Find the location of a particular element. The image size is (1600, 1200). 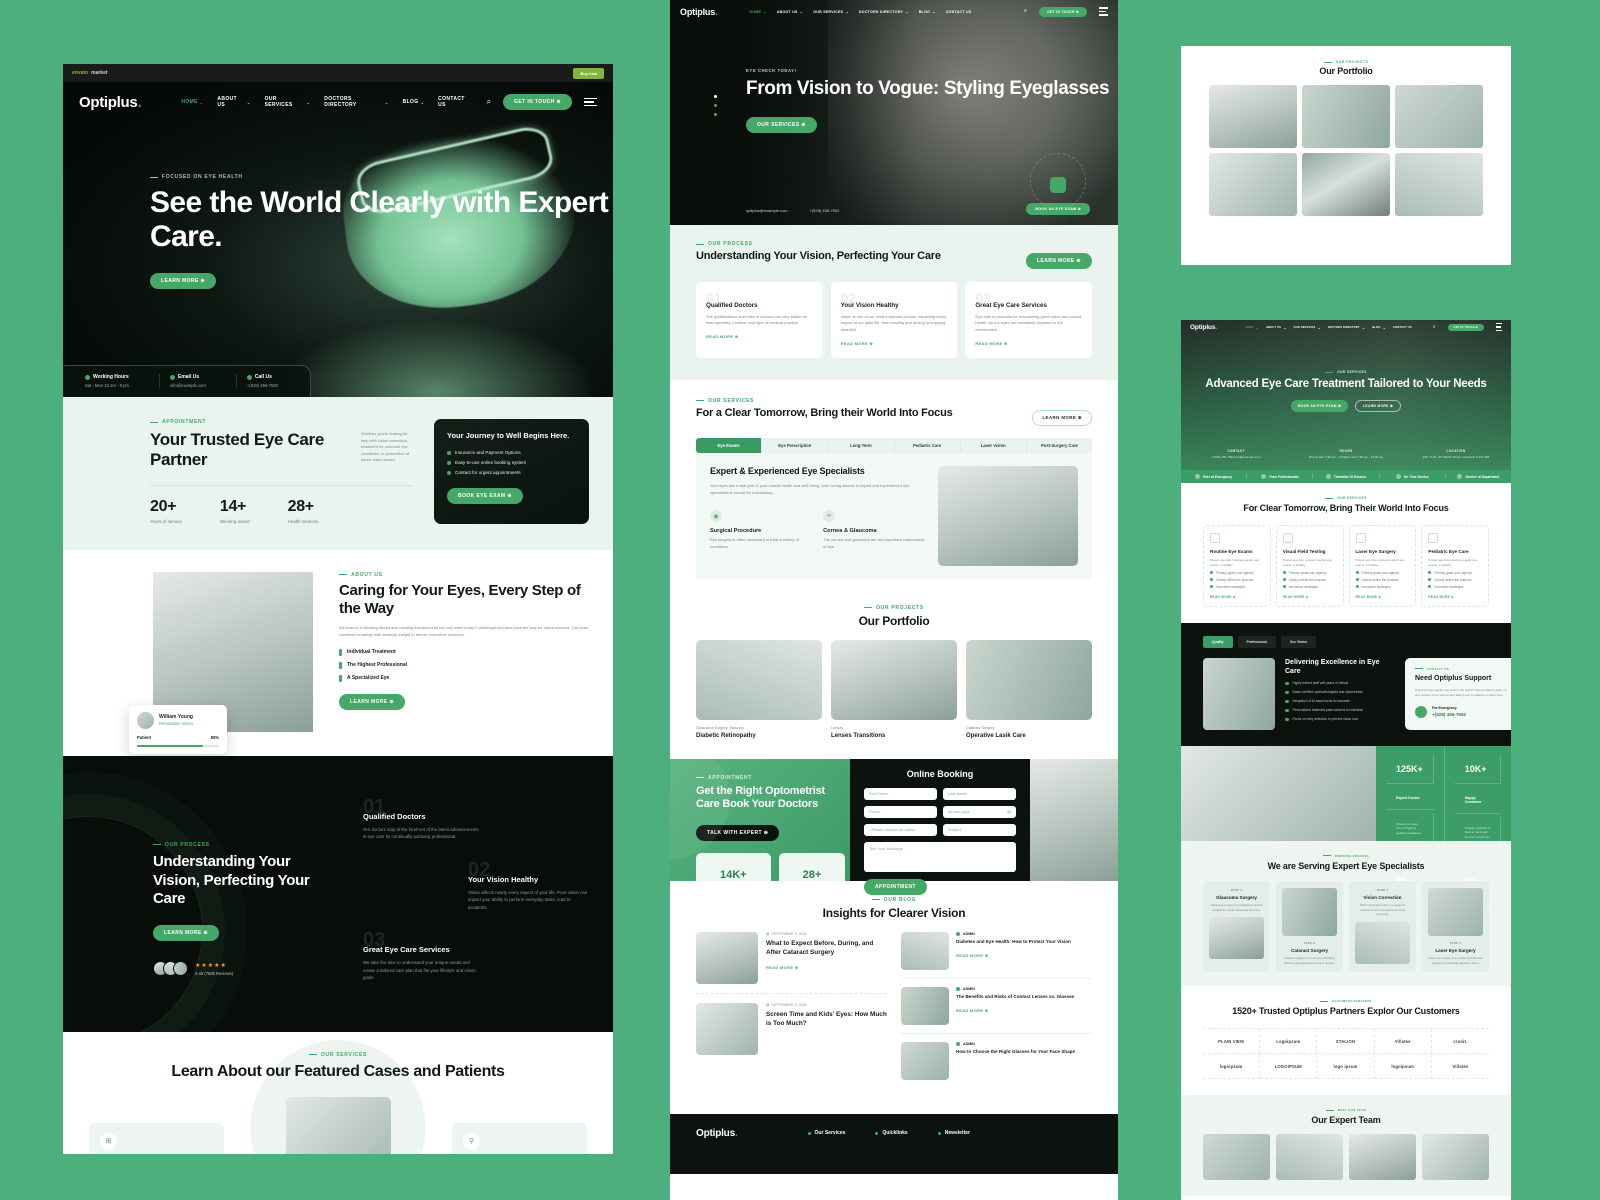

message-textarea: Text Your Message is located at coordinates (940, 856).